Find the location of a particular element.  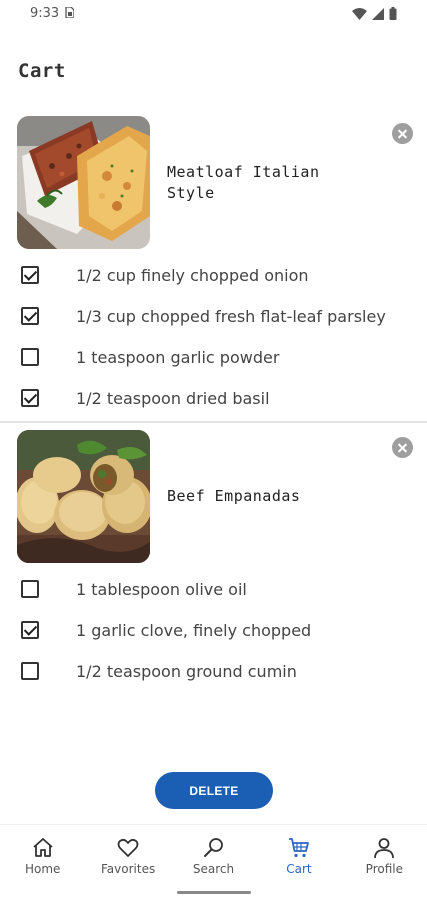

heart-icon is located at coordinates (128, 848).